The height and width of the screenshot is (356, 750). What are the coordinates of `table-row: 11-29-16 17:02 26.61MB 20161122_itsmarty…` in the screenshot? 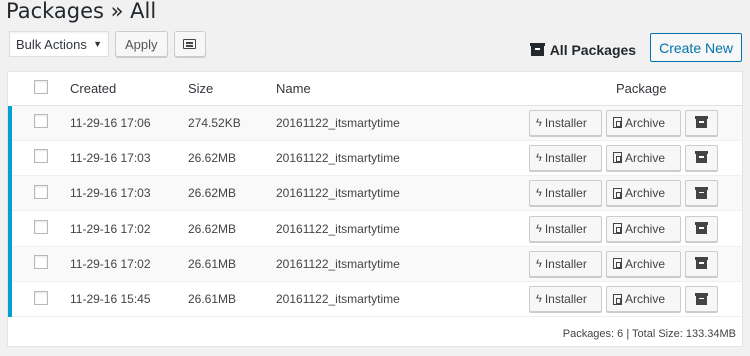 It's located at (375, 264).